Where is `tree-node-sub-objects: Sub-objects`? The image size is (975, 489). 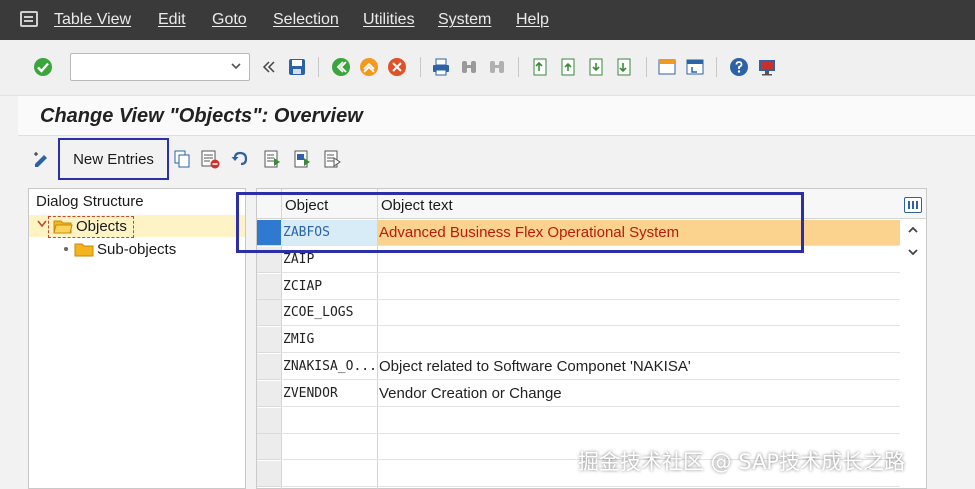 tree-node-sub-objects: Sub-objects is located at coordinates (137, 249).